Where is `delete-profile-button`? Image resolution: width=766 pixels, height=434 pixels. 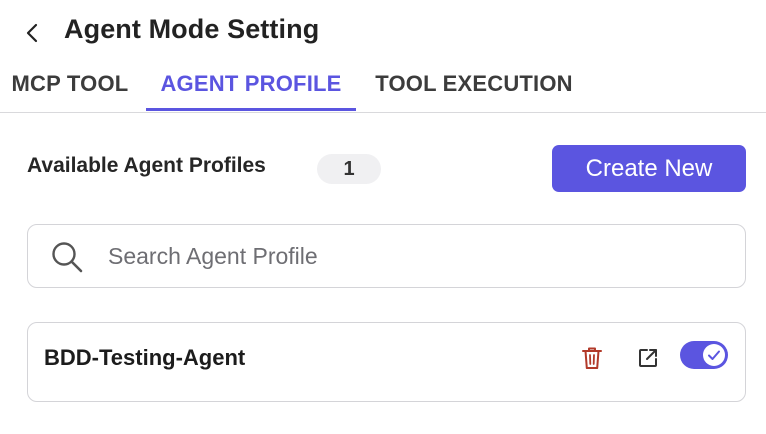
delete-profile-button is located at coordinates (592, 358).